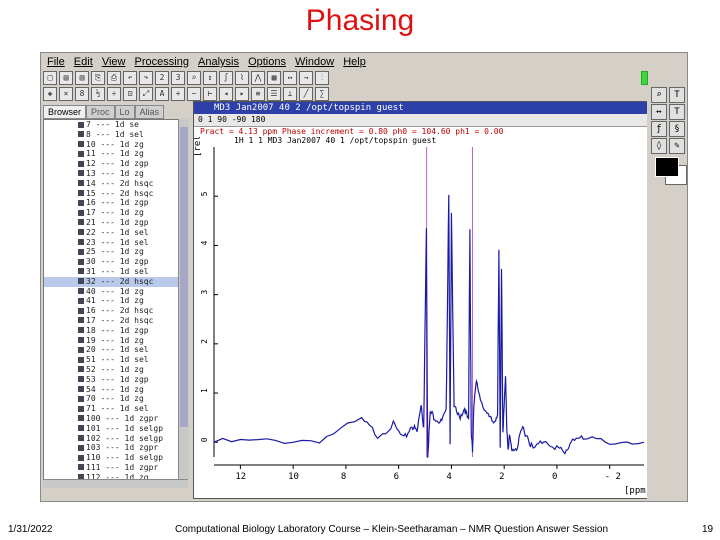  What do you see at coordinates (184, 277) in the screenshot?
I see `scroll-thumb` at bounding box center [184, 277].